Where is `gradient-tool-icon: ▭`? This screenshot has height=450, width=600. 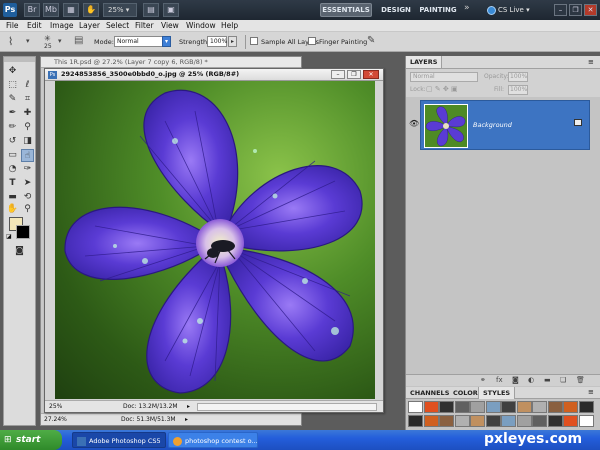
gradient-tool-icon: ▭ is located at coordinates (12, 155).